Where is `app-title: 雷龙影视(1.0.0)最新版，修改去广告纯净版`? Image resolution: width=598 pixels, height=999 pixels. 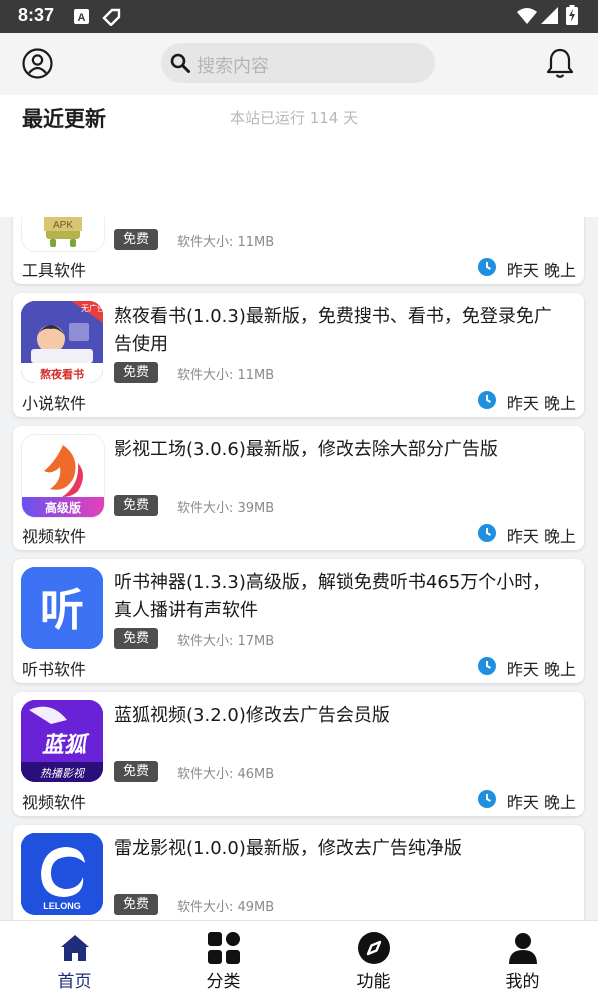 app-title: 雷龙影视(1.0.0)最新版，修改去广告纯净版 is located at coordinates (339, 849).